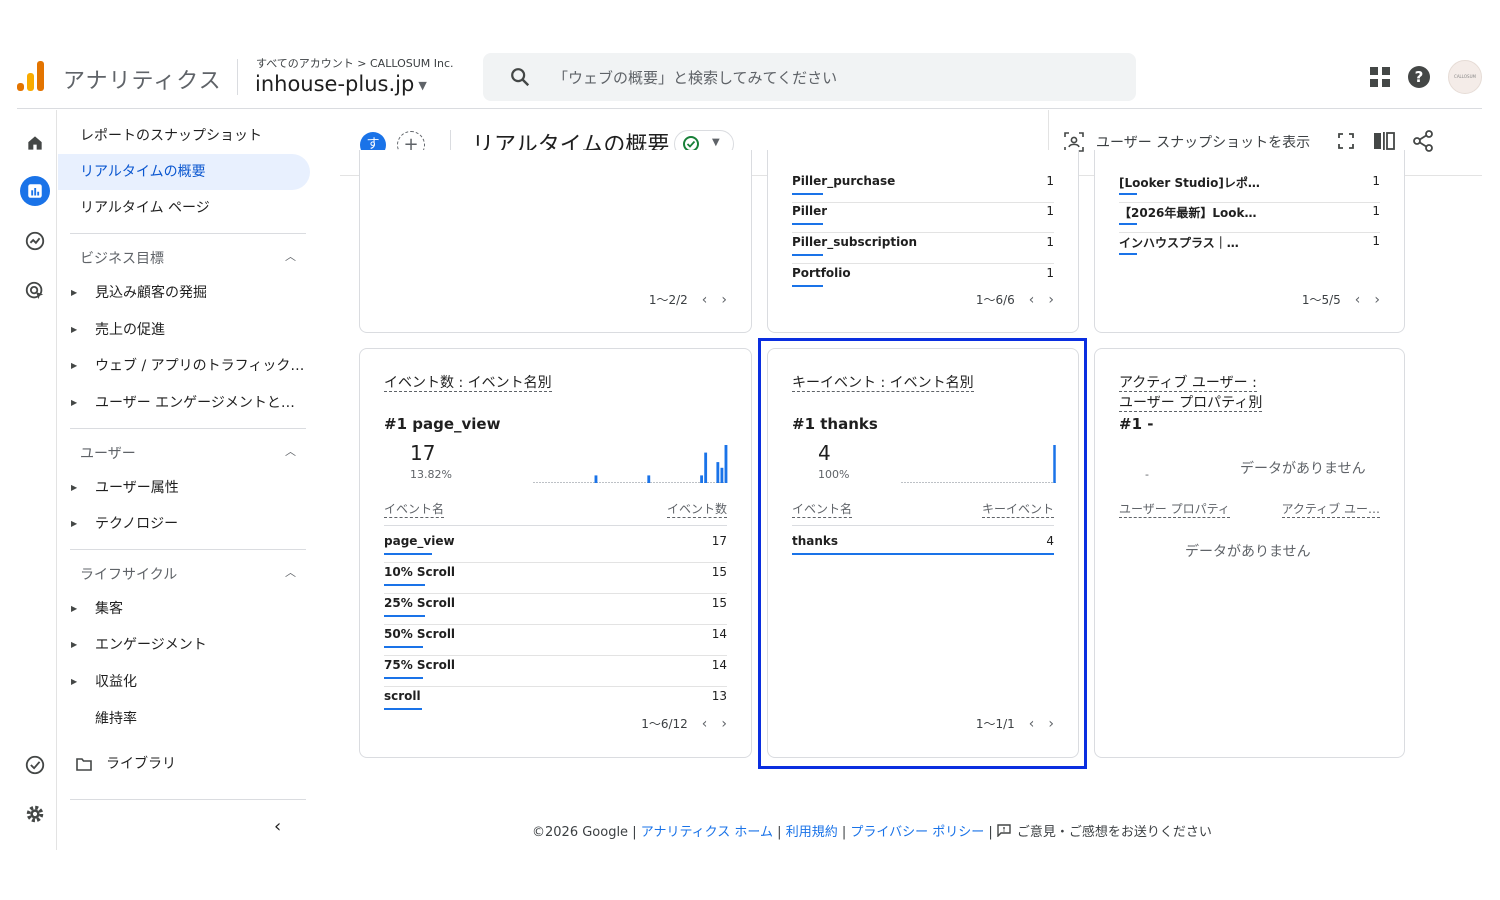  I want to click on feedback-link: ご意見・ご感想をお送りください, so click(1104, 832).